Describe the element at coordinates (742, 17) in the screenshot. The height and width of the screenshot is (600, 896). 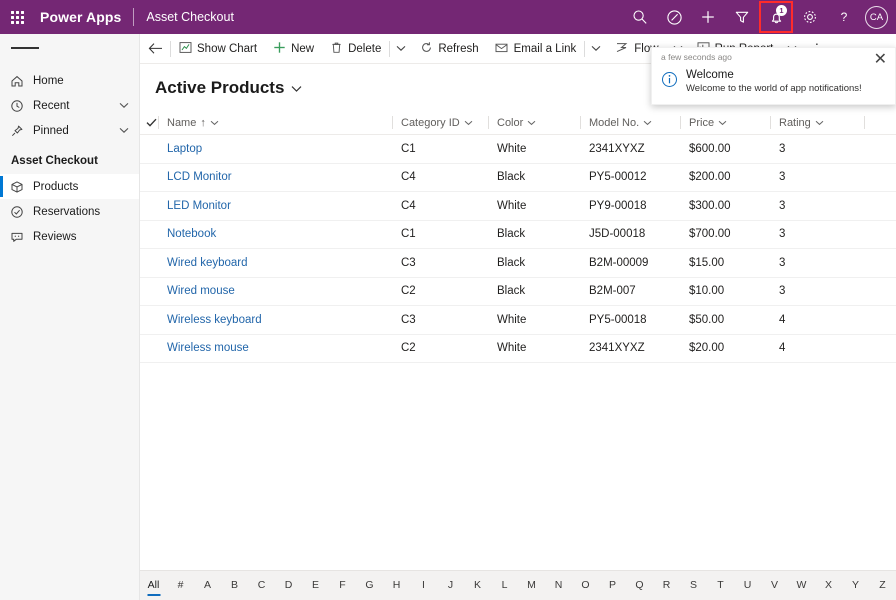
I see `filter-icon` at that location.